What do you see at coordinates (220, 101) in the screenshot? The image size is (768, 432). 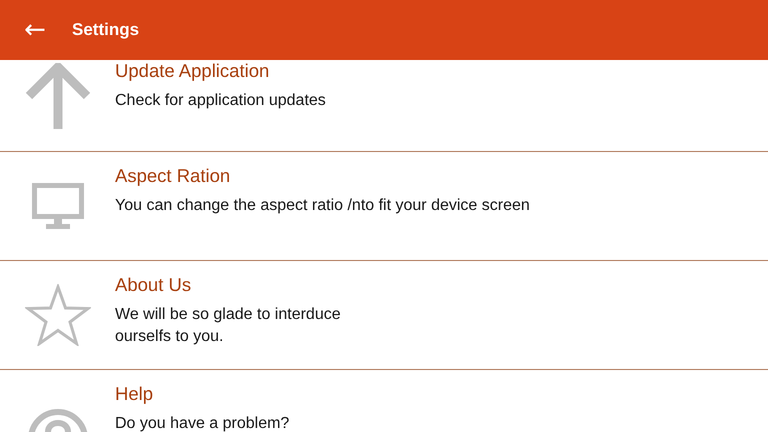 I see `item-description: Check for application updates` at bounding box center [220, 101].